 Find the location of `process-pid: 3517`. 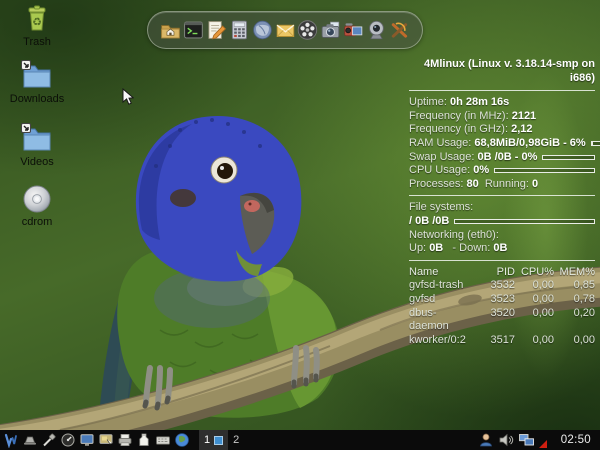

process-pid: 3517 is located at coordinates (502, 339).